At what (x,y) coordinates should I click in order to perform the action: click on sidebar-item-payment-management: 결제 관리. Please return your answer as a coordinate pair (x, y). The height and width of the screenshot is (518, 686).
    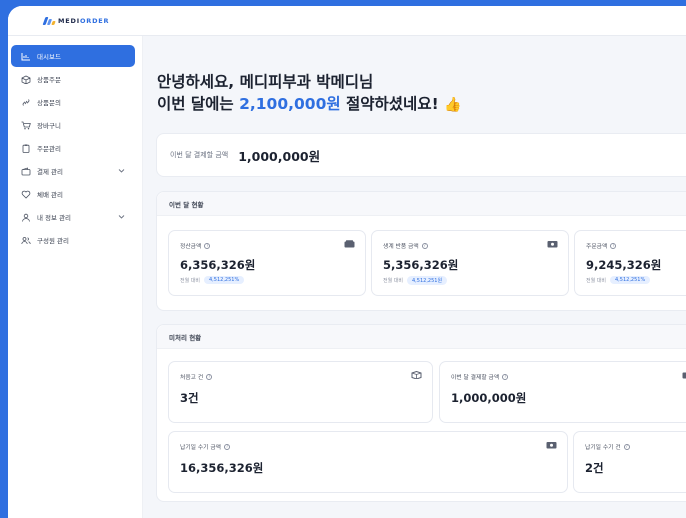
    Looking at the image, I should click on (73, 171).